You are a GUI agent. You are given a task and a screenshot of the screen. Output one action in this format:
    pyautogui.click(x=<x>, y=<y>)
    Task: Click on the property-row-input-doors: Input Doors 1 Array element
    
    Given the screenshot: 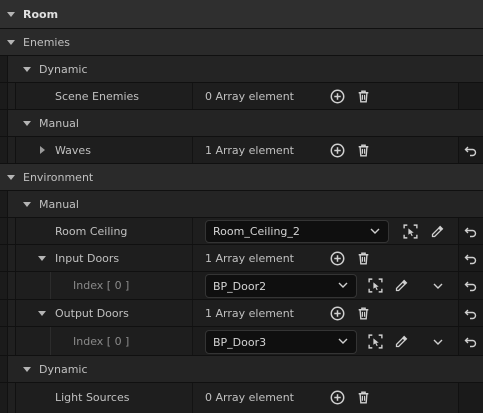 What is the action you would take?
    pyautogui.click(x=241, y=258)
    